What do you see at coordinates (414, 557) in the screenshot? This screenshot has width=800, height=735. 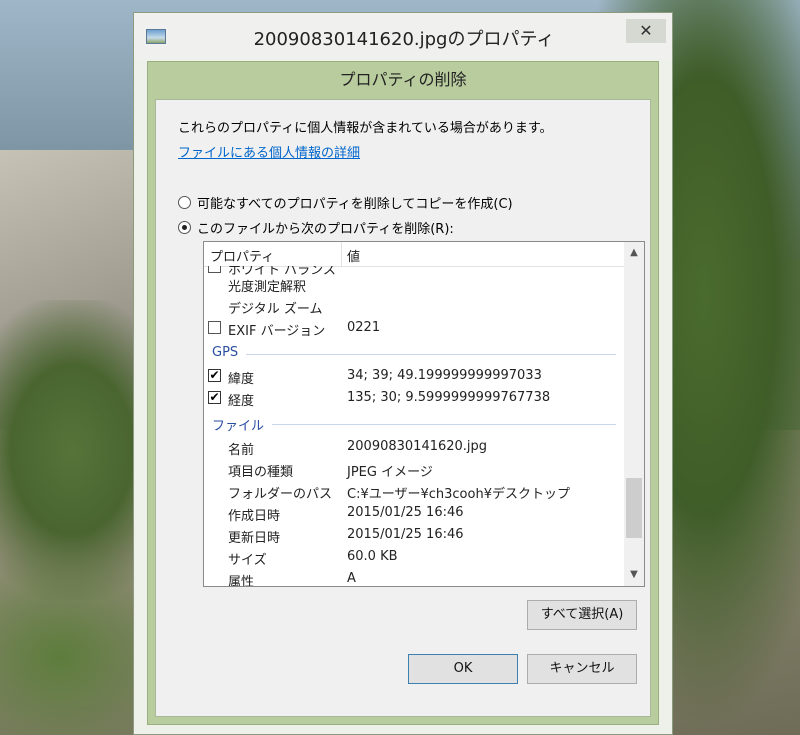 I see `list-item: サイズ 60.0 KB` at bounding box center [414, 557].